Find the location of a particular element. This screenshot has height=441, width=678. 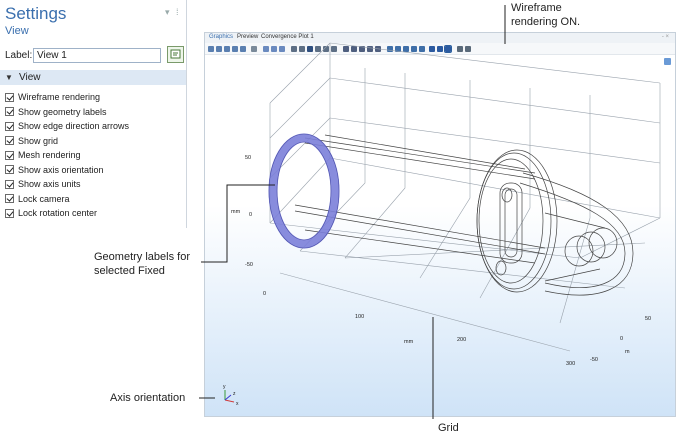

checkbox-label: Show axis orientation is located at coordinates (61, 169).